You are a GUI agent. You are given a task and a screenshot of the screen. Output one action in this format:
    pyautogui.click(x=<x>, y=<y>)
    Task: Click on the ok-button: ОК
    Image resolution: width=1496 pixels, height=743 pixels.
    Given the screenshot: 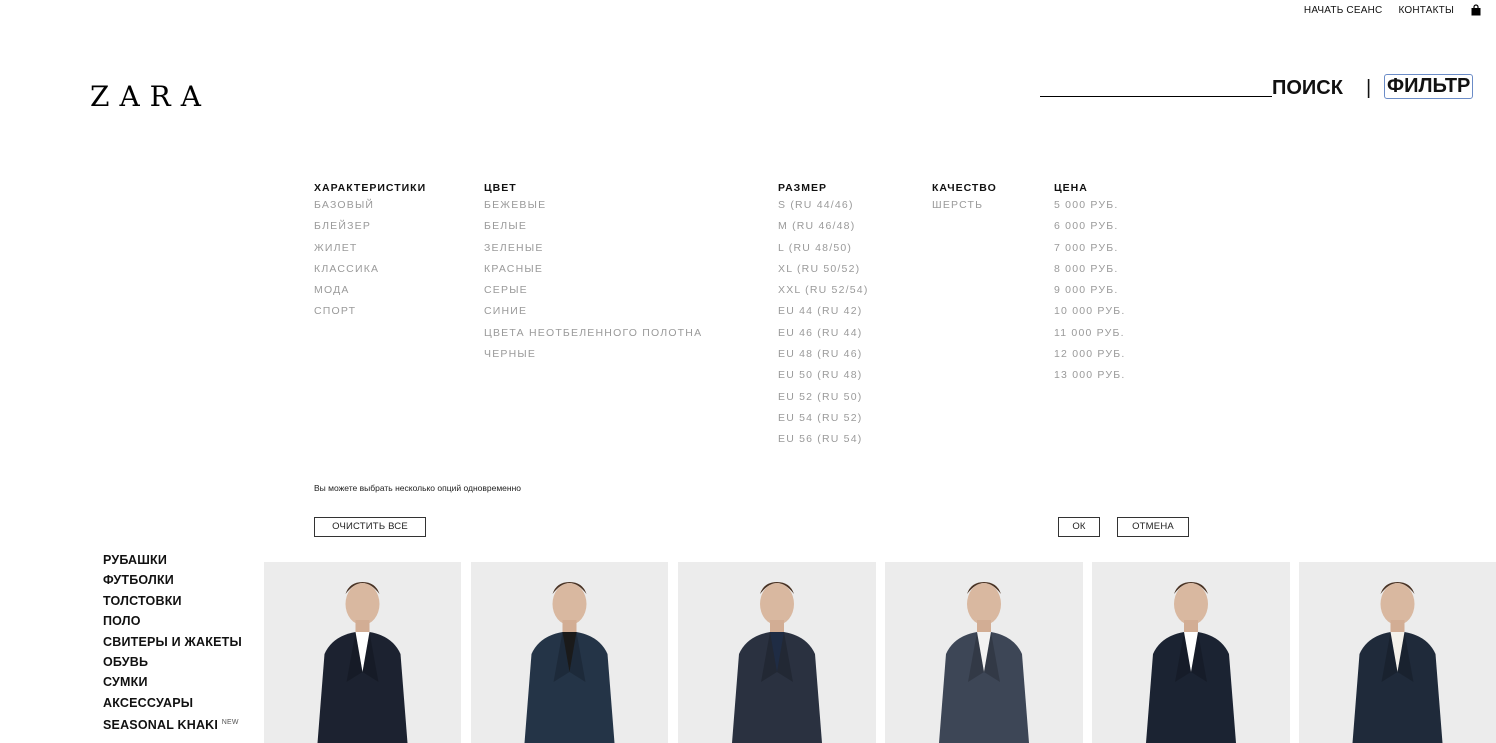 What is the action you would take?
    pyautogui.click(x=1079, y=527)
    